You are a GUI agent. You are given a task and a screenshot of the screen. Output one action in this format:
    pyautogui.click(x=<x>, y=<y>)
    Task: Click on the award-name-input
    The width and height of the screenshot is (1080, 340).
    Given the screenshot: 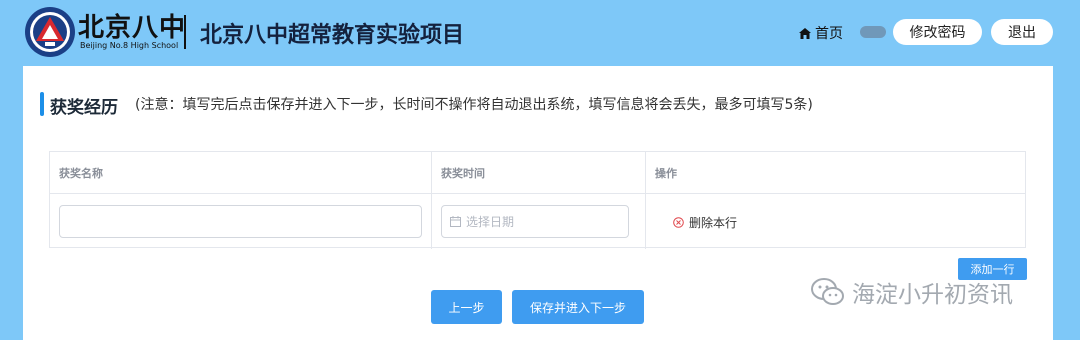 What is the action you would take?
    pyautogui.click(x=240, y=221)
    